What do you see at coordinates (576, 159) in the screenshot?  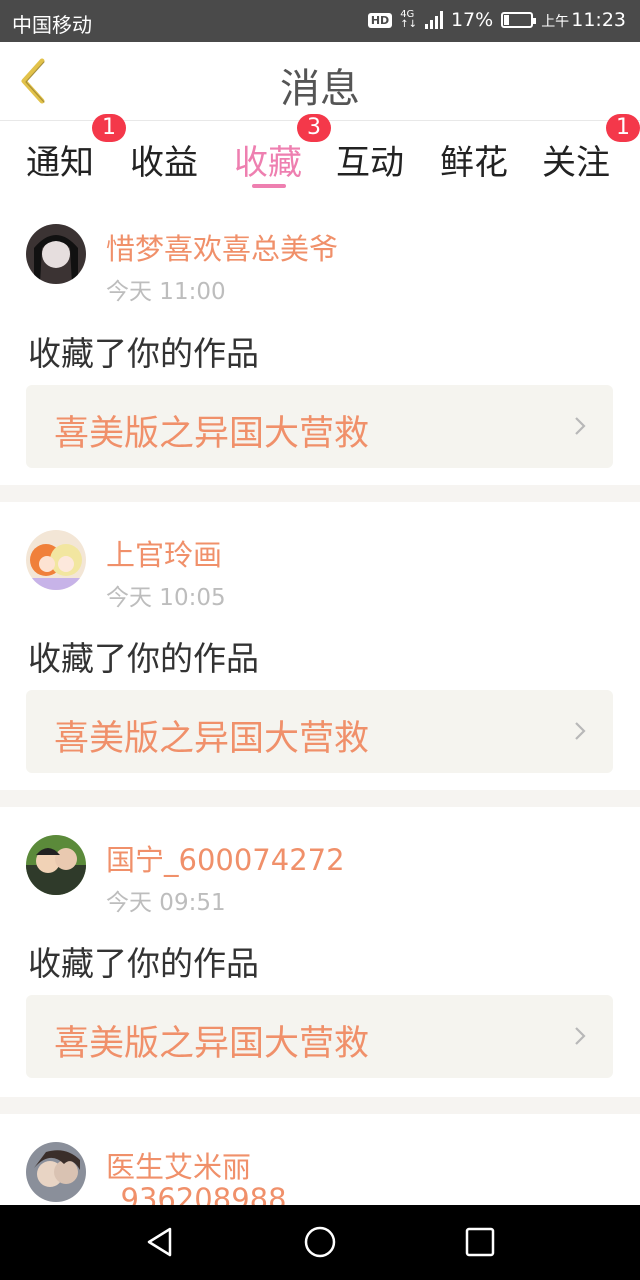 I see `tab-follows: 关注` at bounding box center [576, 159].